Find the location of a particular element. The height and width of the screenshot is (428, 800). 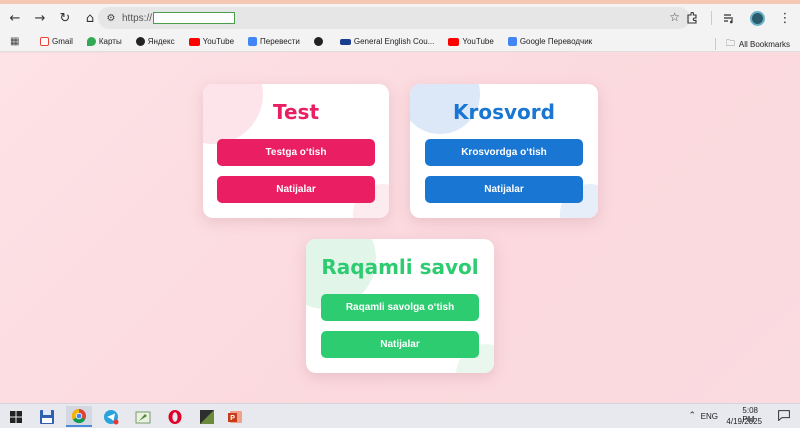

windows-start-icon is located at coordinates (16, 416).